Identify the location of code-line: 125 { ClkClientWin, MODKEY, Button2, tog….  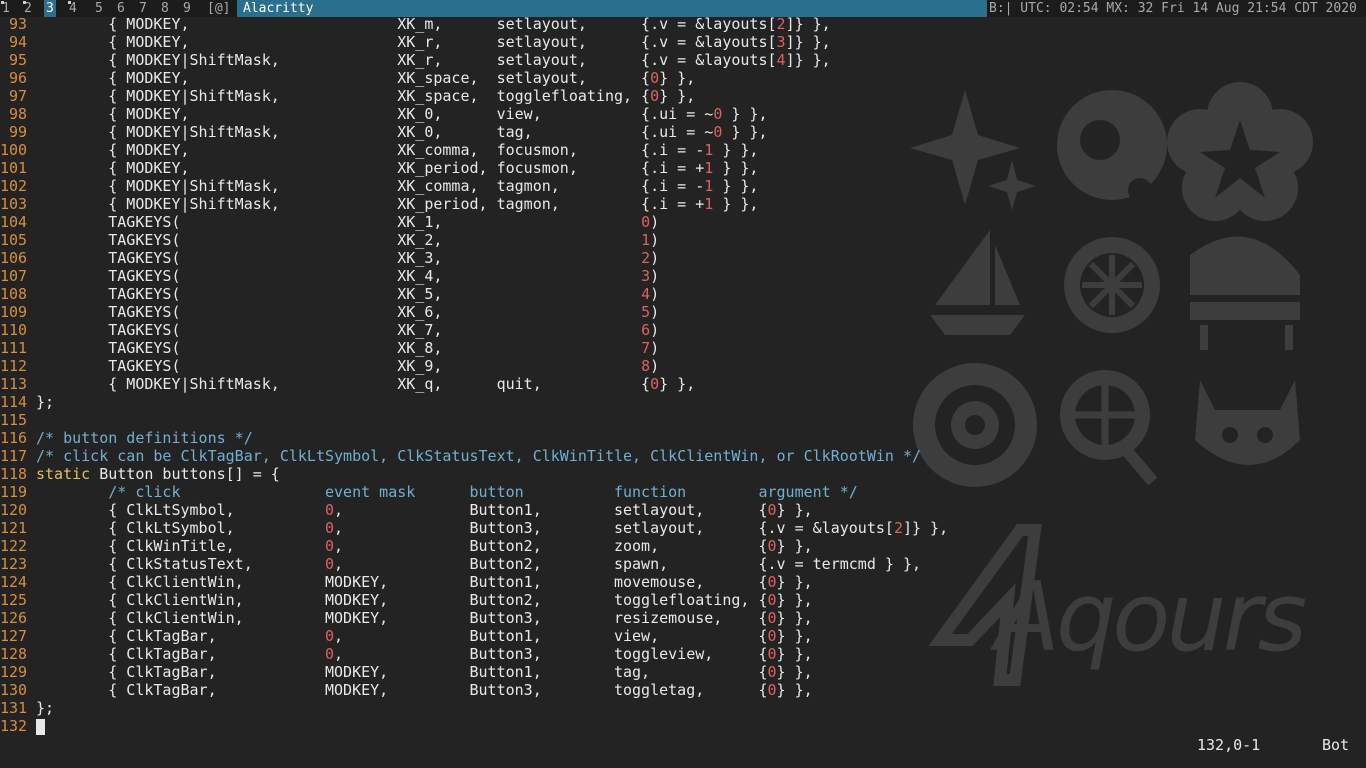
(683, 600).